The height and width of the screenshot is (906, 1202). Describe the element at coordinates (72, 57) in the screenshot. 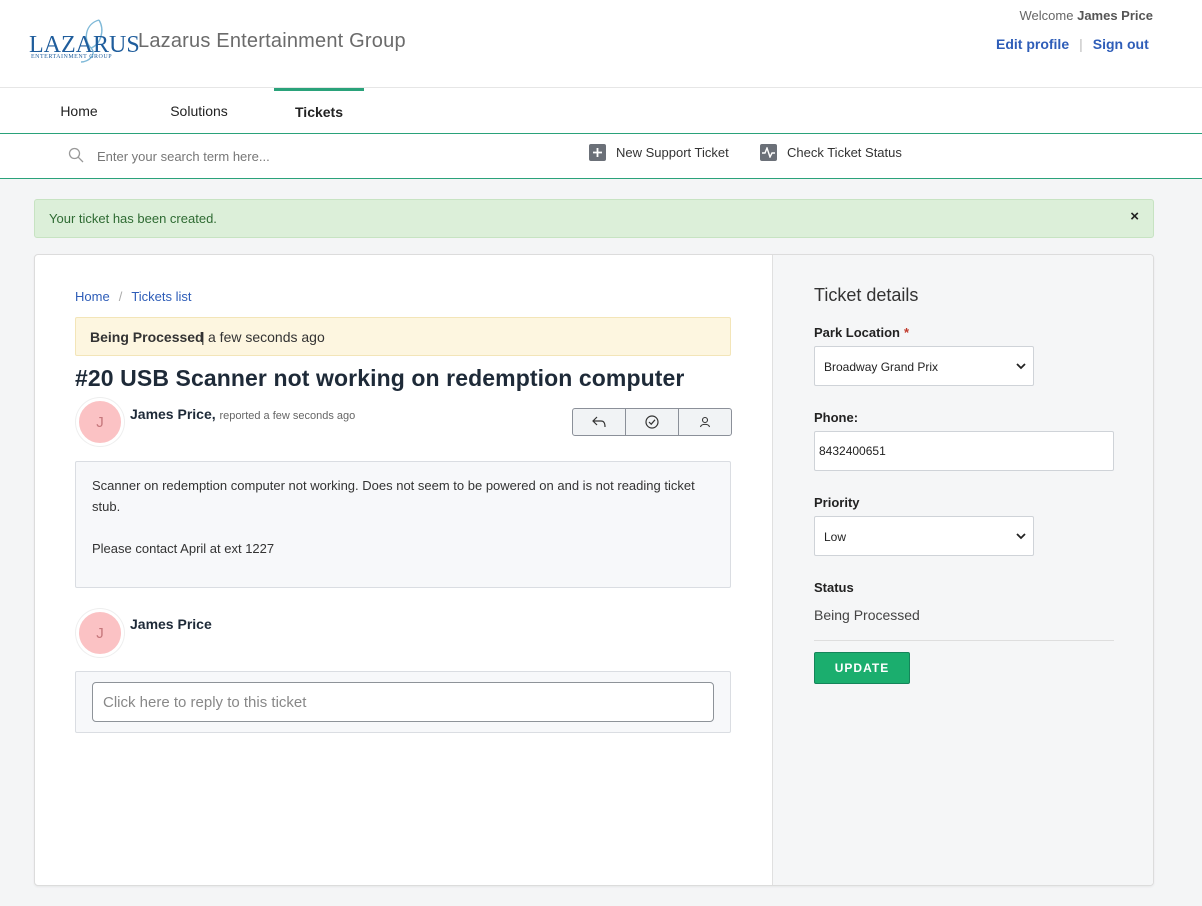

I see `logo-subtext: ENTERTAINMENT GROUP` at that location.